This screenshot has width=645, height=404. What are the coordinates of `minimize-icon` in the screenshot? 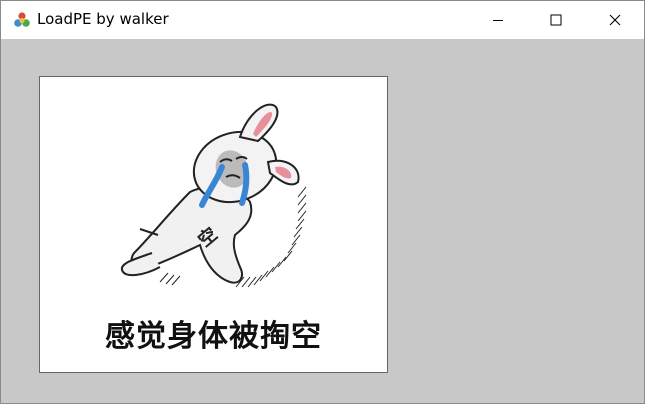 It's located at (498, 20).